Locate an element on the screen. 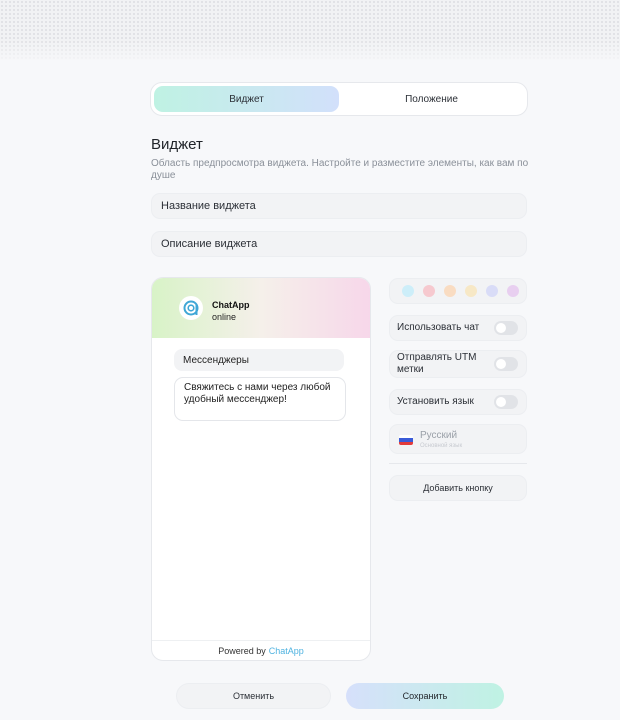  language-select: Русский Основной язык is located at coordinates (458, 439).